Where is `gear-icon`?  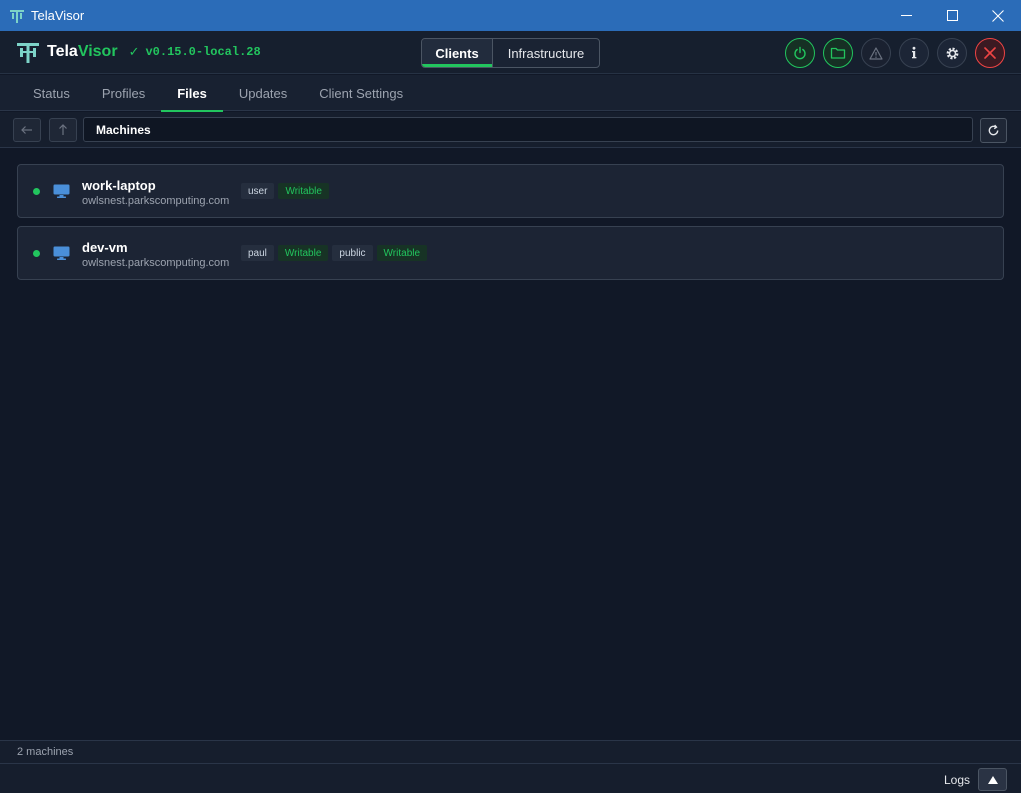
gear-icon is located at coordinates (952, 53).